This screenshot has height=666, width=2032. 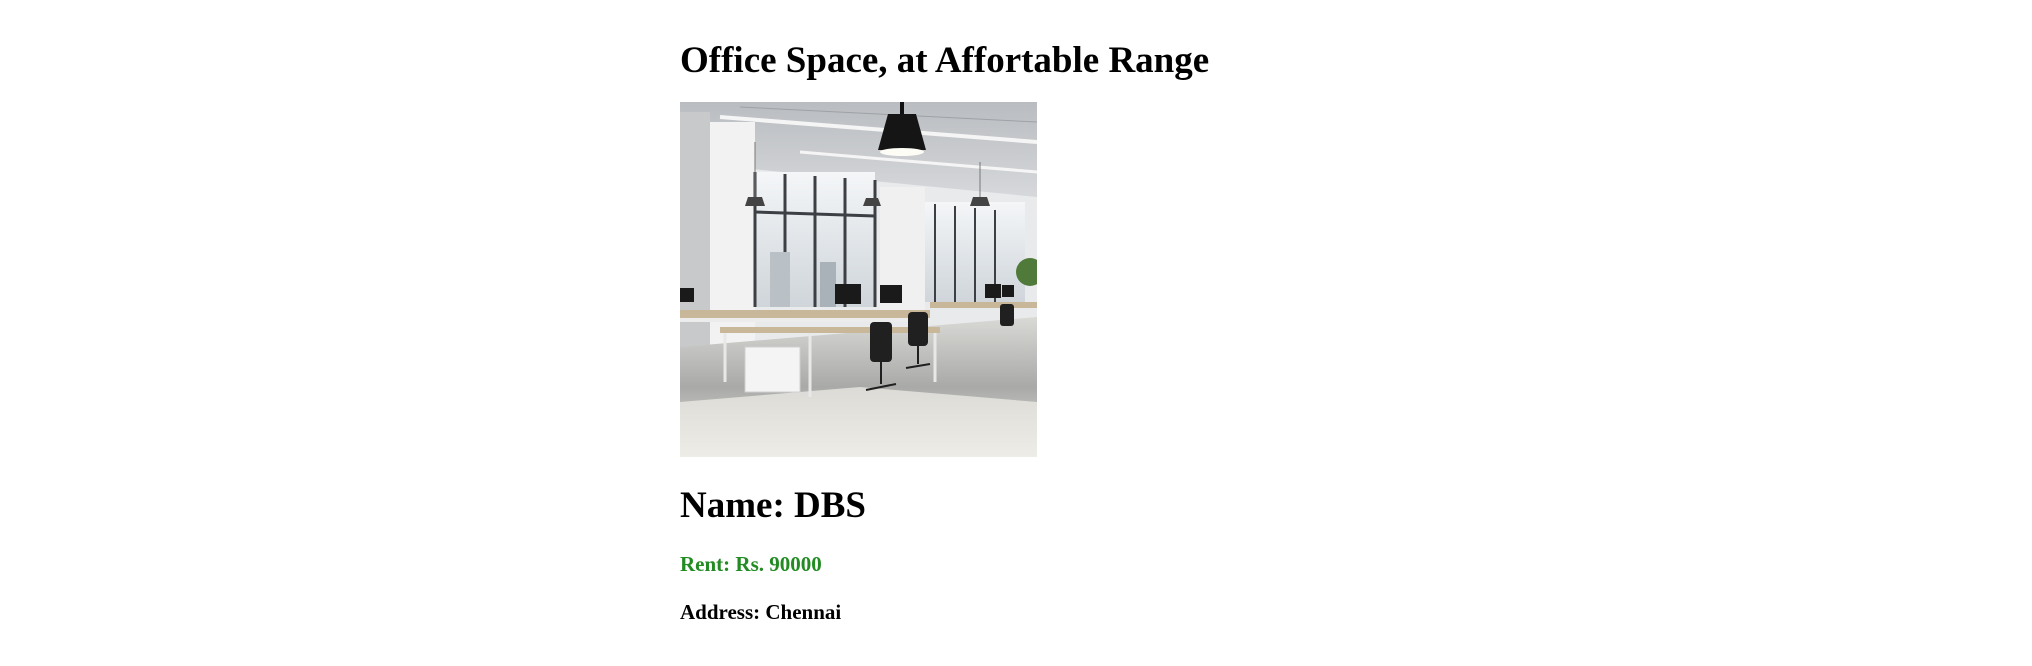 What do you see at coordinates (945, 60) in the screenshot?
I see `listing-title: Office Space, at Affortable Range` at bounding box center [945, 60].